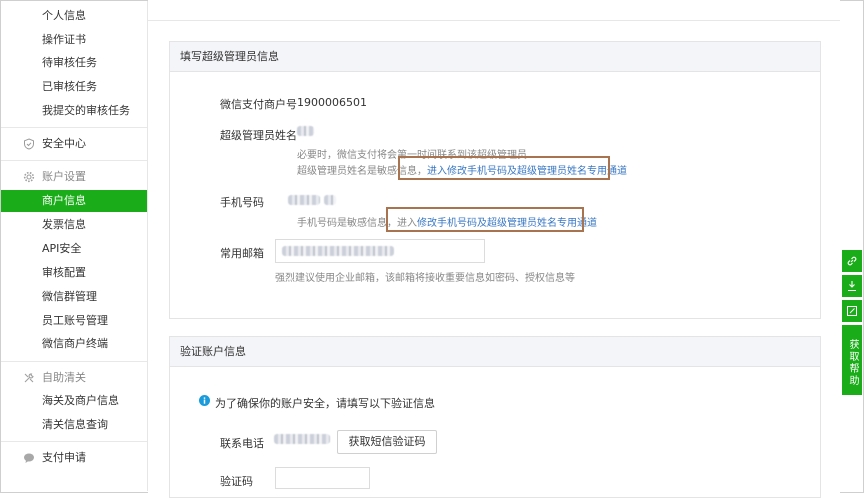  Describe the element at coordinates (258, 104) in the screenshot. I see `merchant-id-label: 微信支付商户号` at that location.